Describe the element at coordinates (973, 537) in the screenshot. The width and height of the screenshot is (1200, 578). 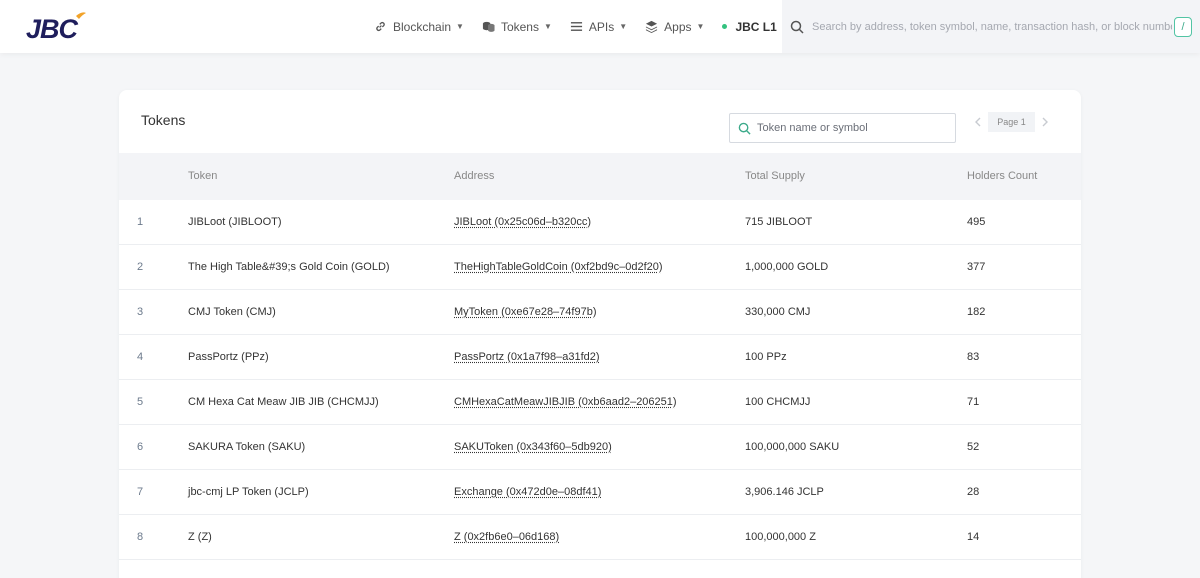
I see `holders-count: 14` at that location.